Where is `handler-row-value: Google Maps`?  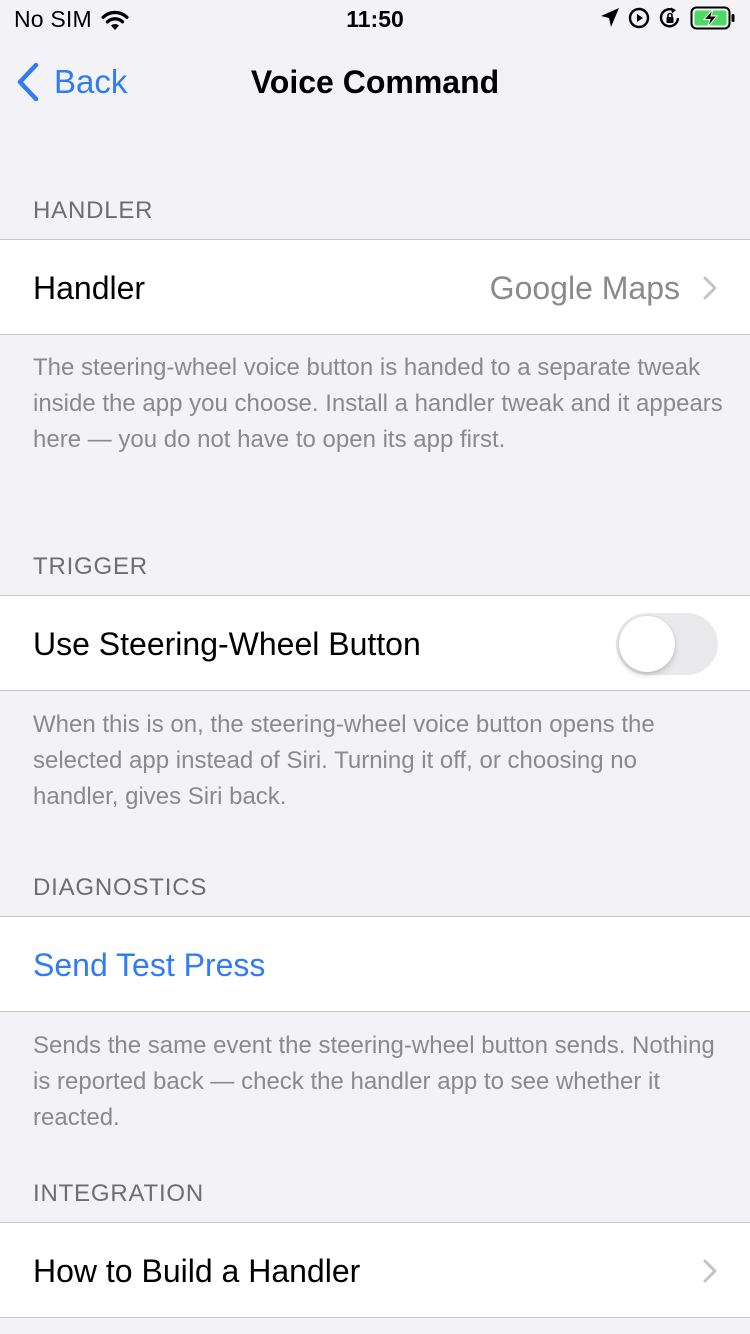
handler-row-value: Google Maps is located at coordinates (584, 288).